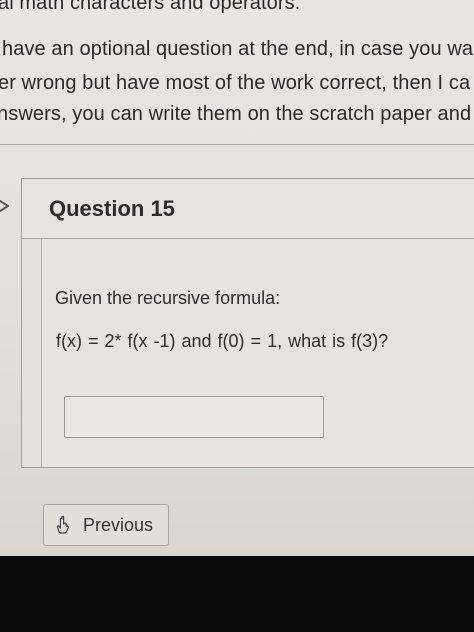 The height and width of the screenshot is (632, 474). What do you see at coordinates (168, 298) in the screenshot?
I see `question-prompt: Given the recursive formula:` at bounding box center [168, 298].